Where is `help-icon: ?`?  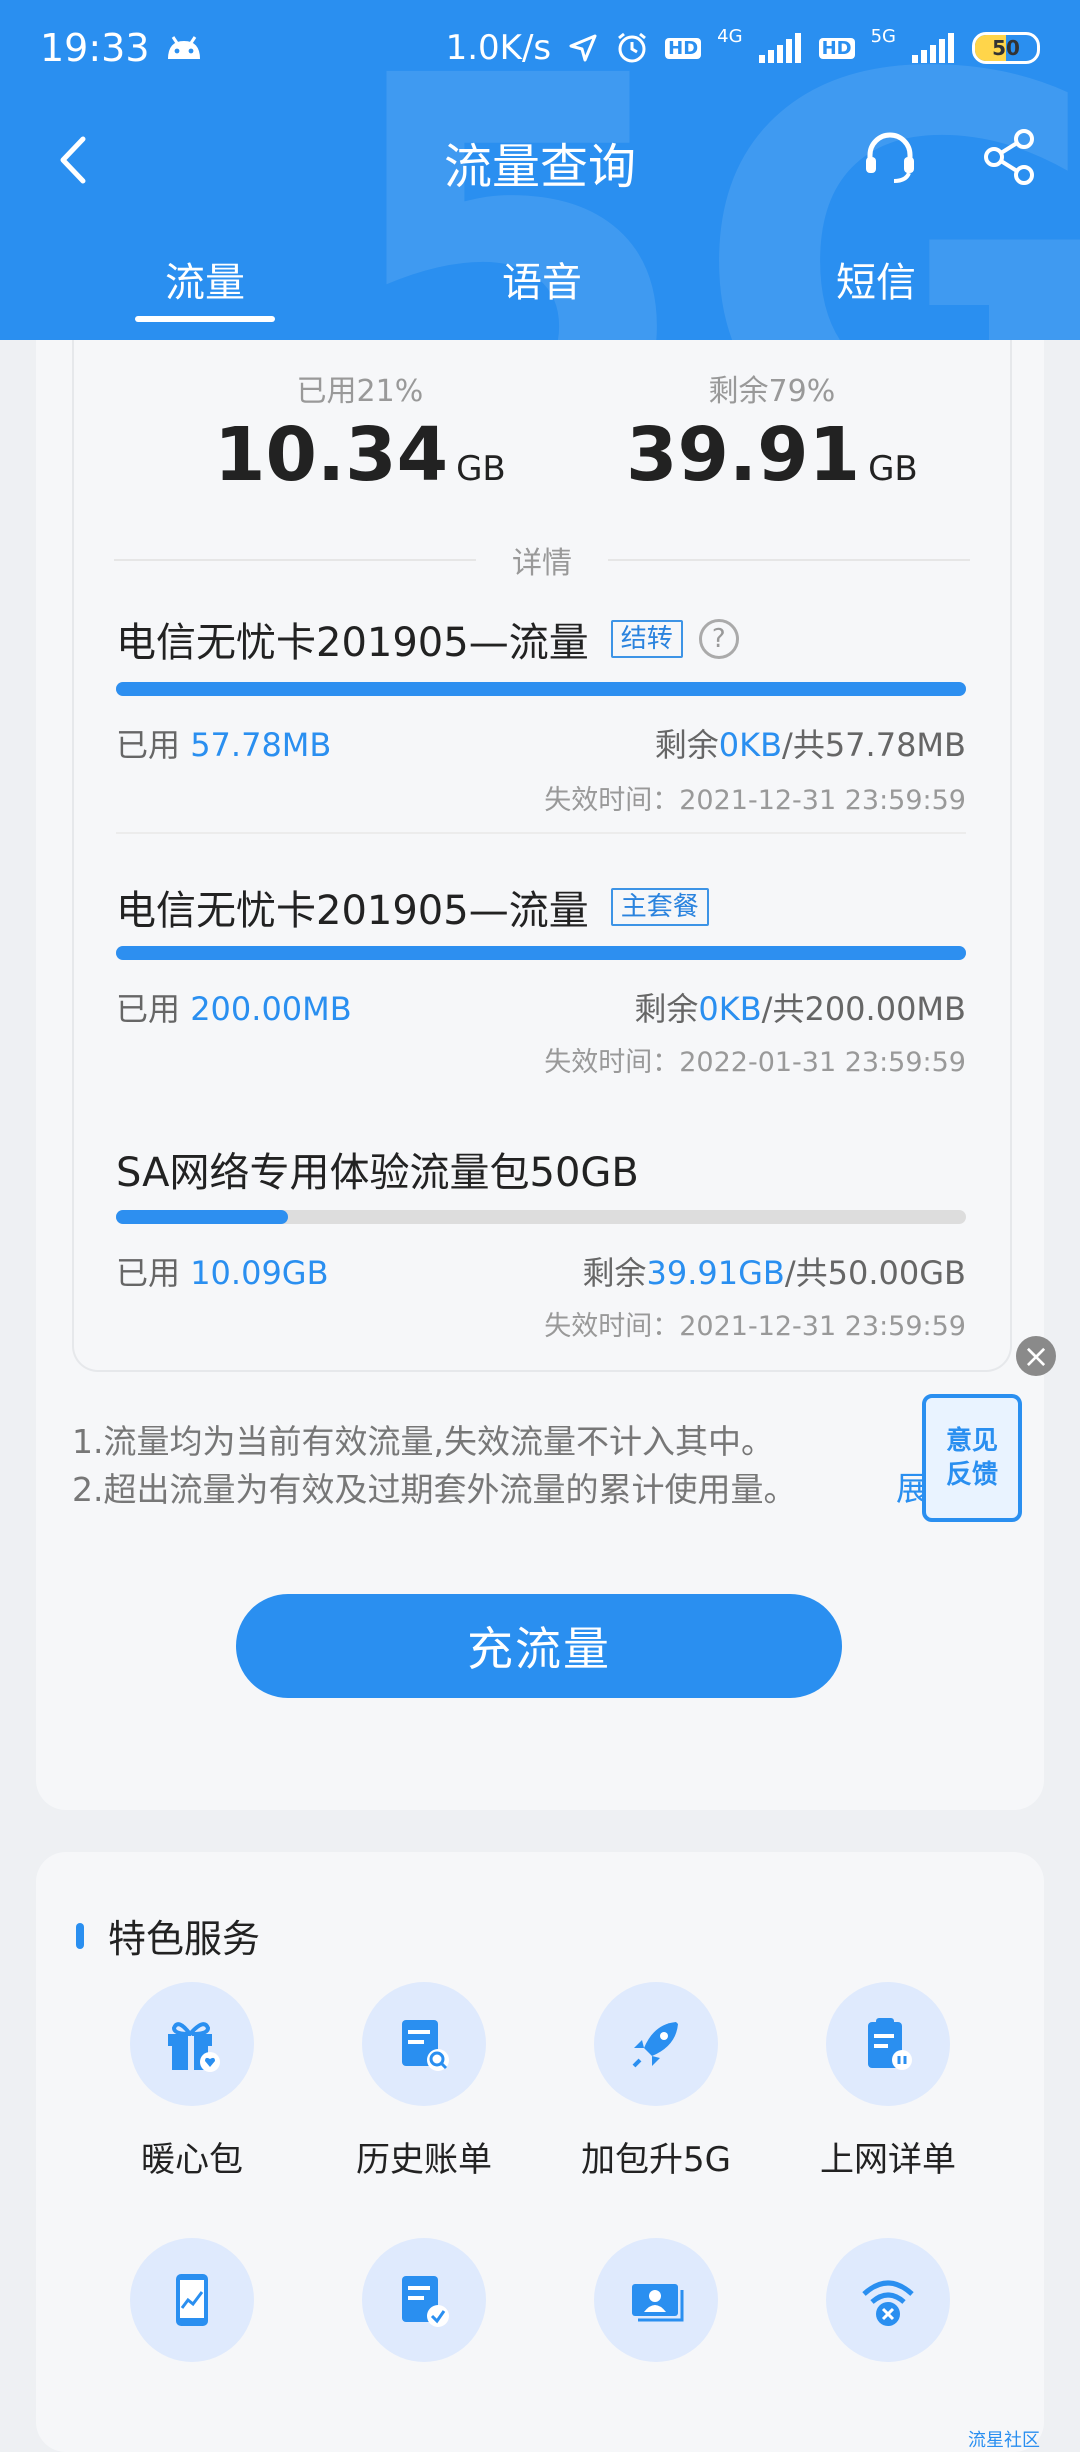
help-icon: ? is located at coordinates (718, 639).